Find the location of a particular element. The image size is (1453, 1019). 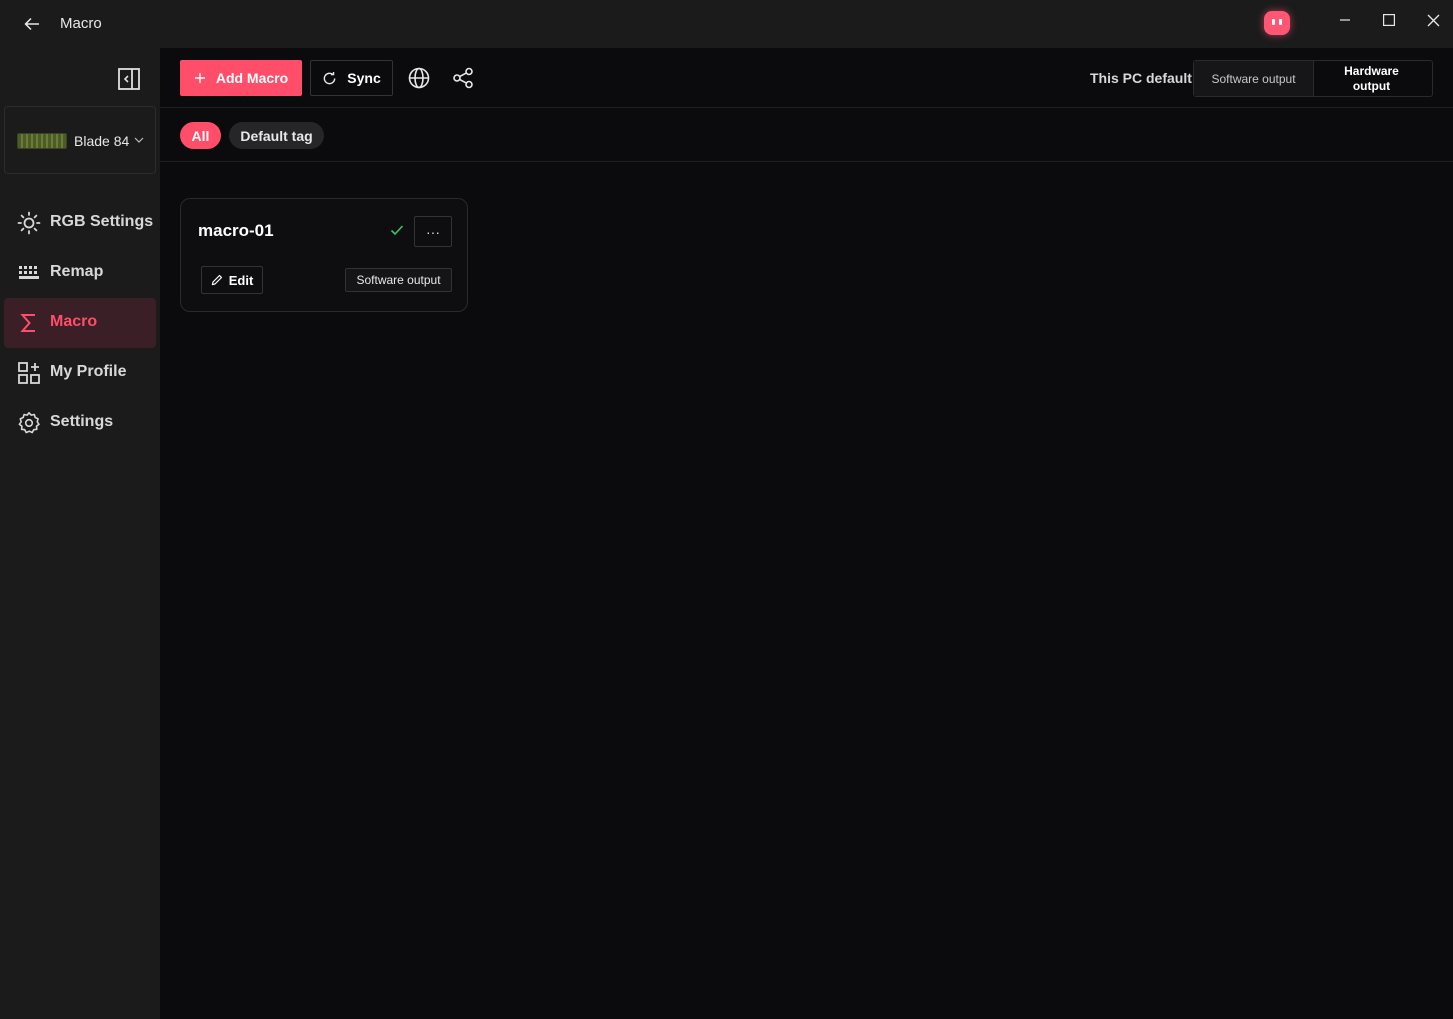

sidebar-collapse-icon is located at coordinates (129, 79).